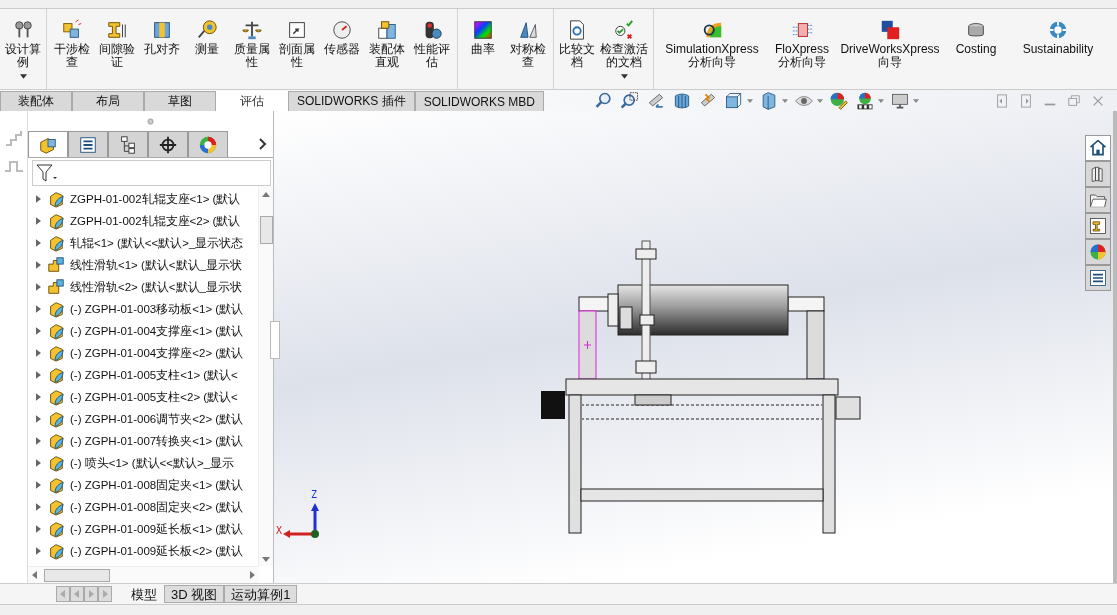 The image size is (1117, 615). I want to click on tree-item: (-) ZGPH-01-004支撑座<1> (默认, so click(143, 331).